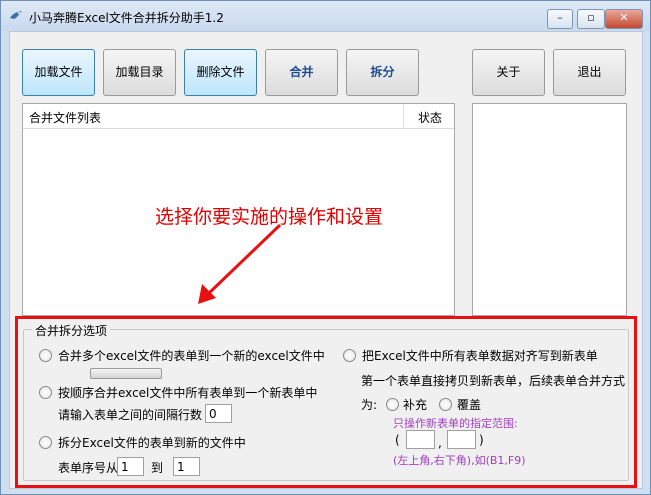 This screenshot has width=651, height=495. What do you see at coordinates (493, 381) in the screenshot?
I see `align-description: 第一个表单直接拷贝到新表单，后续表单合并方式` at bounding box center [493, 381].